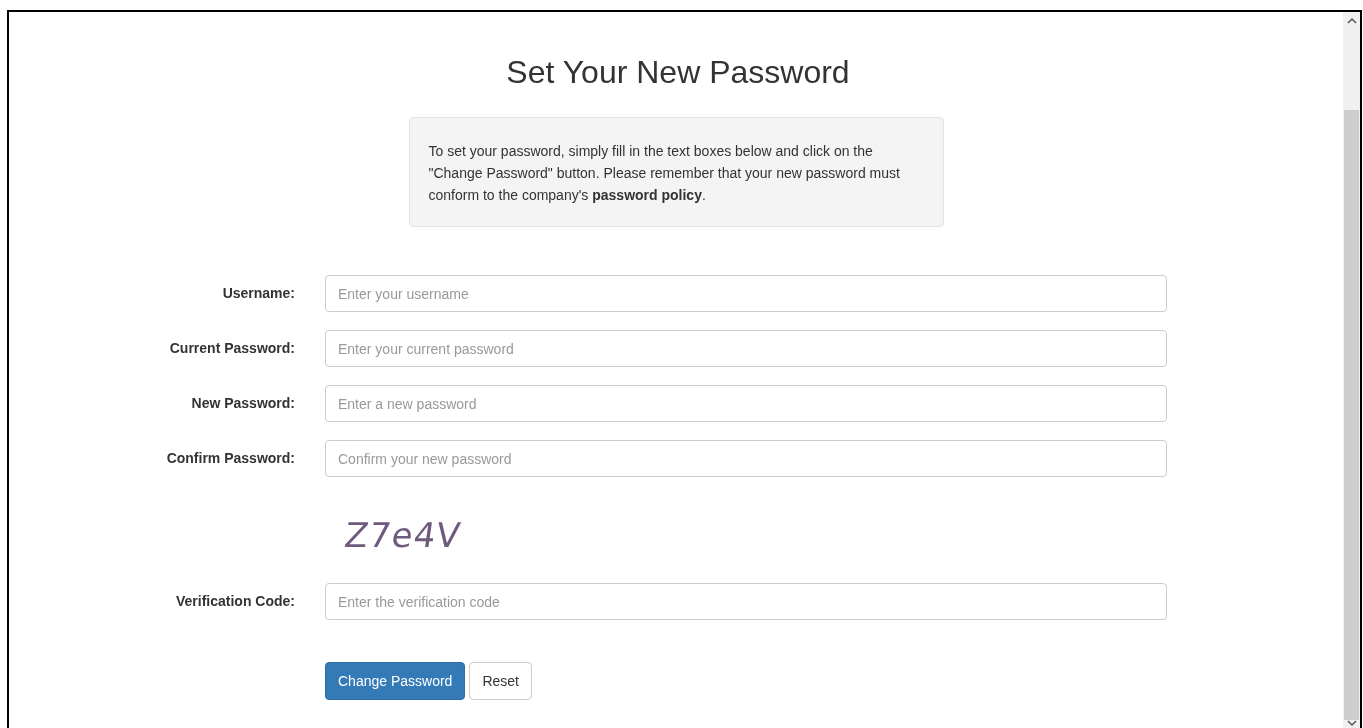 This screenshot has width=1363, height=728. Describe the element at coordinates (746, 601) in the screenshot. I see `verification-field: Enter the verification code` at that location.